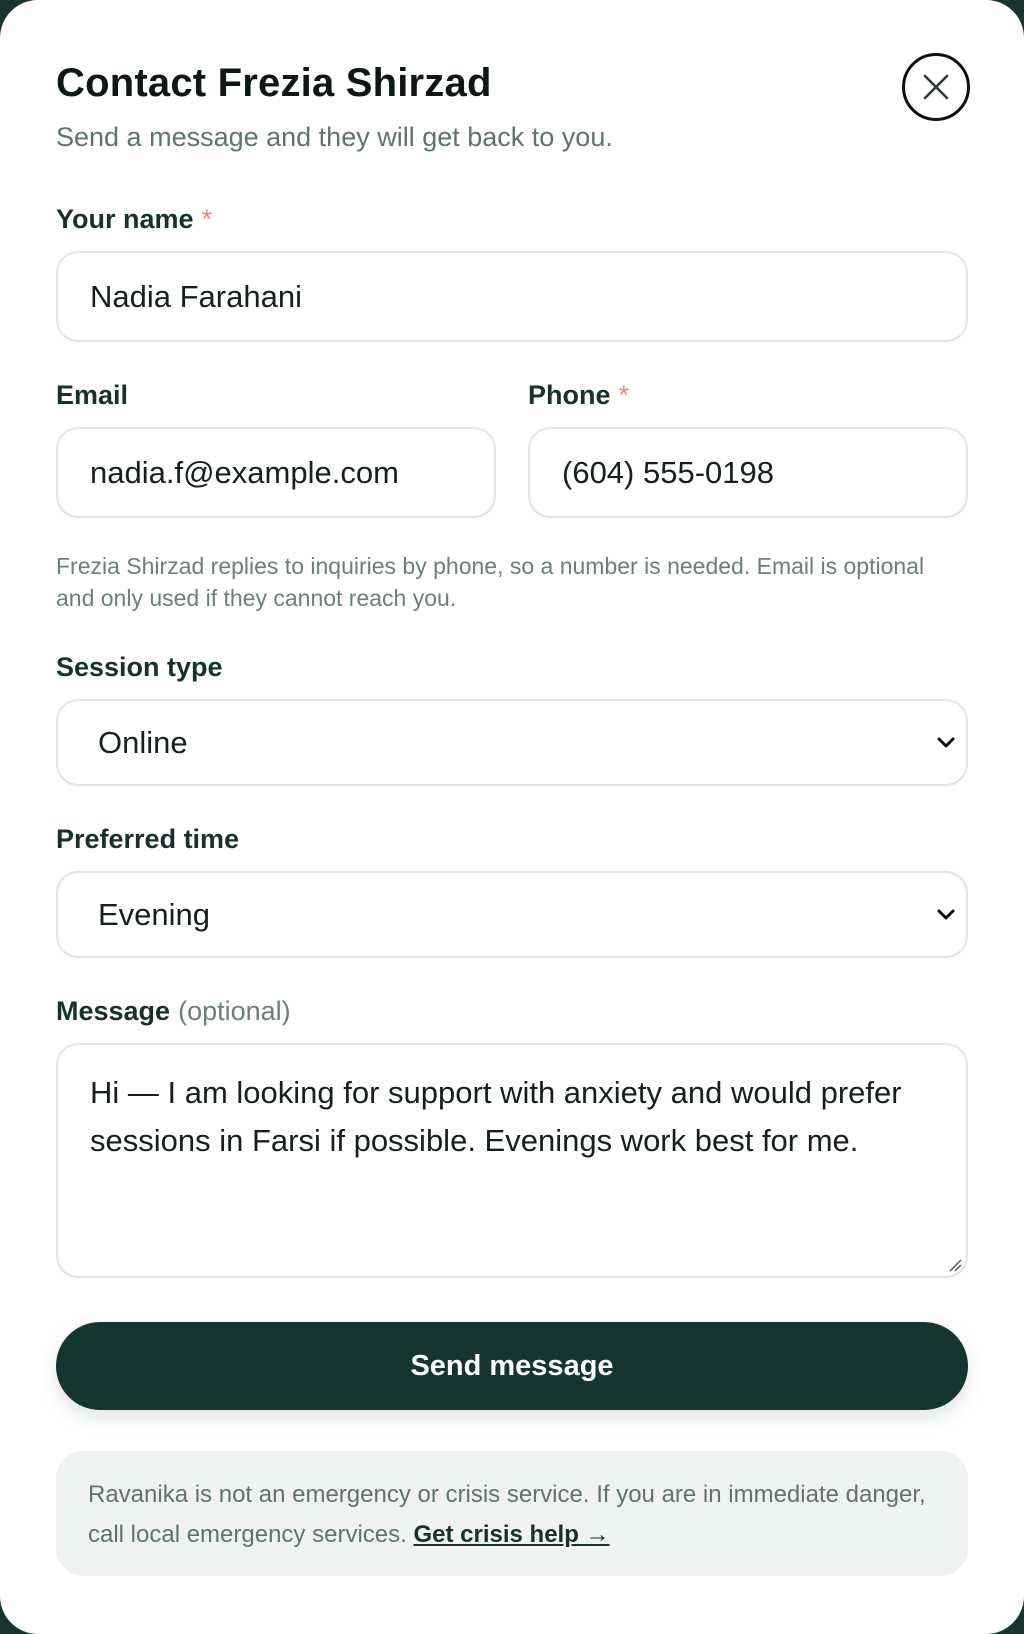 This screenshot has width=1024, height=1634. I want to click on session-type-value: Online, so click(143, 742).